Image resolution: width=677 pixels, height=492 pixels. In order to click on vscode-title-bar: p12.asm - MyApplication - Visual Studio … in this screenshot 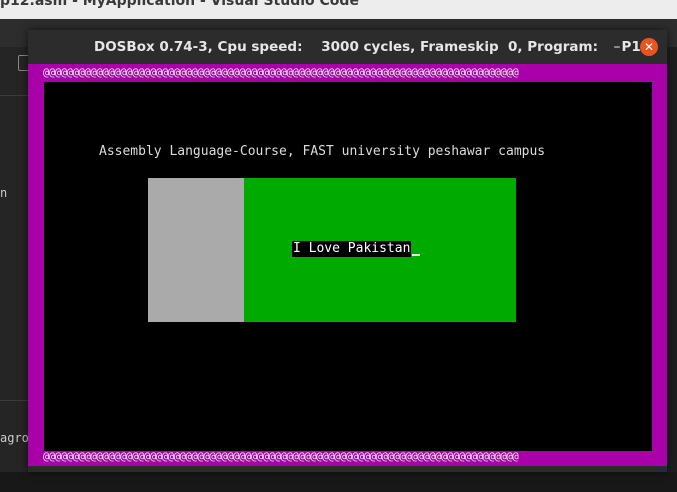, I will do `click(338, 9)`.